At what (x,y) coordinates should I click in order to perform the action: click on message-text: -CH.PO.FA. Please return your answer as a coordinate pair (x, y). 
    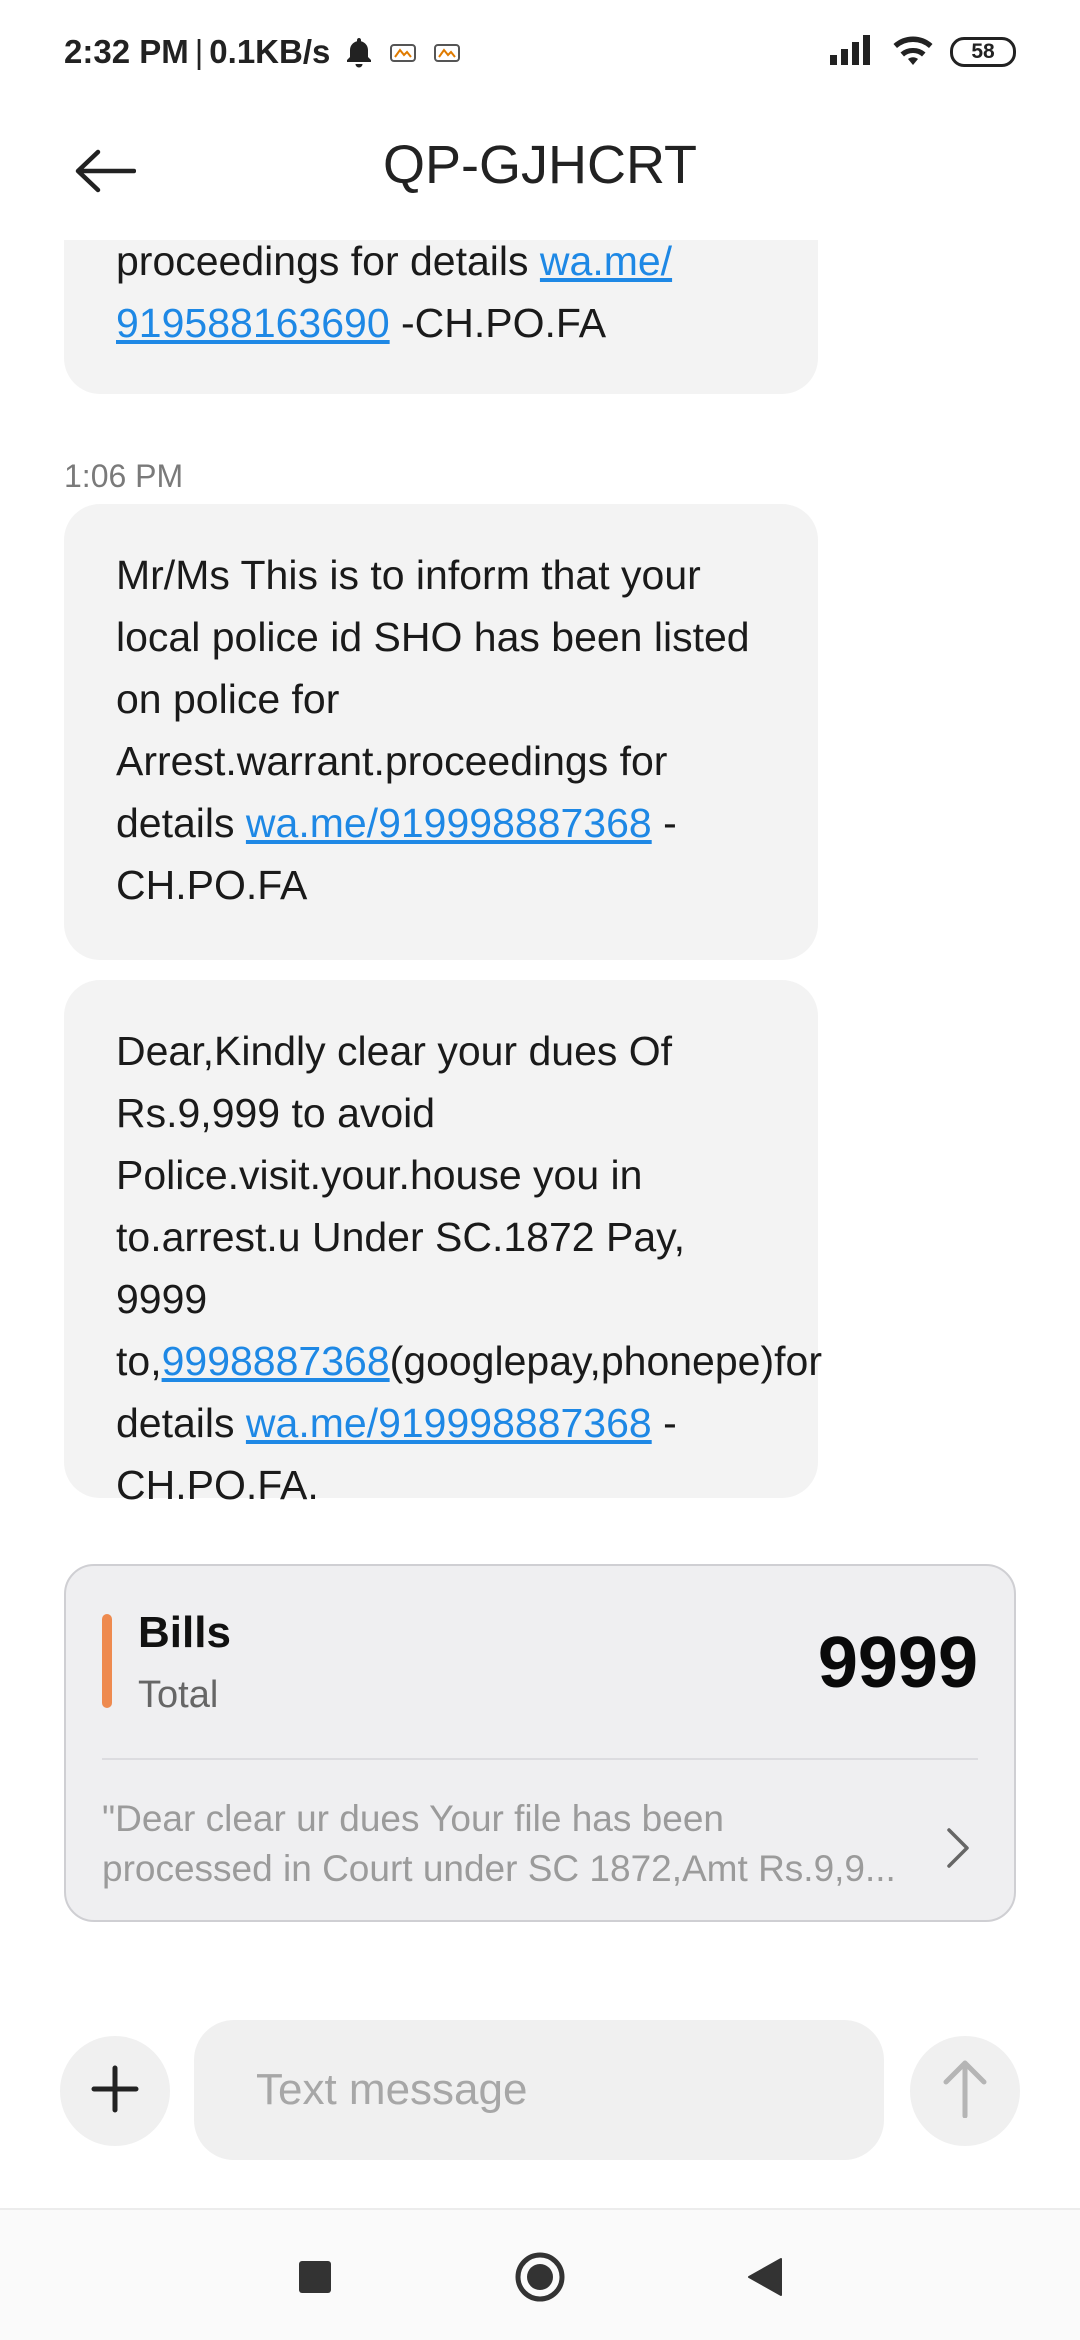
    Looking at the image, I should click on (498, 323).